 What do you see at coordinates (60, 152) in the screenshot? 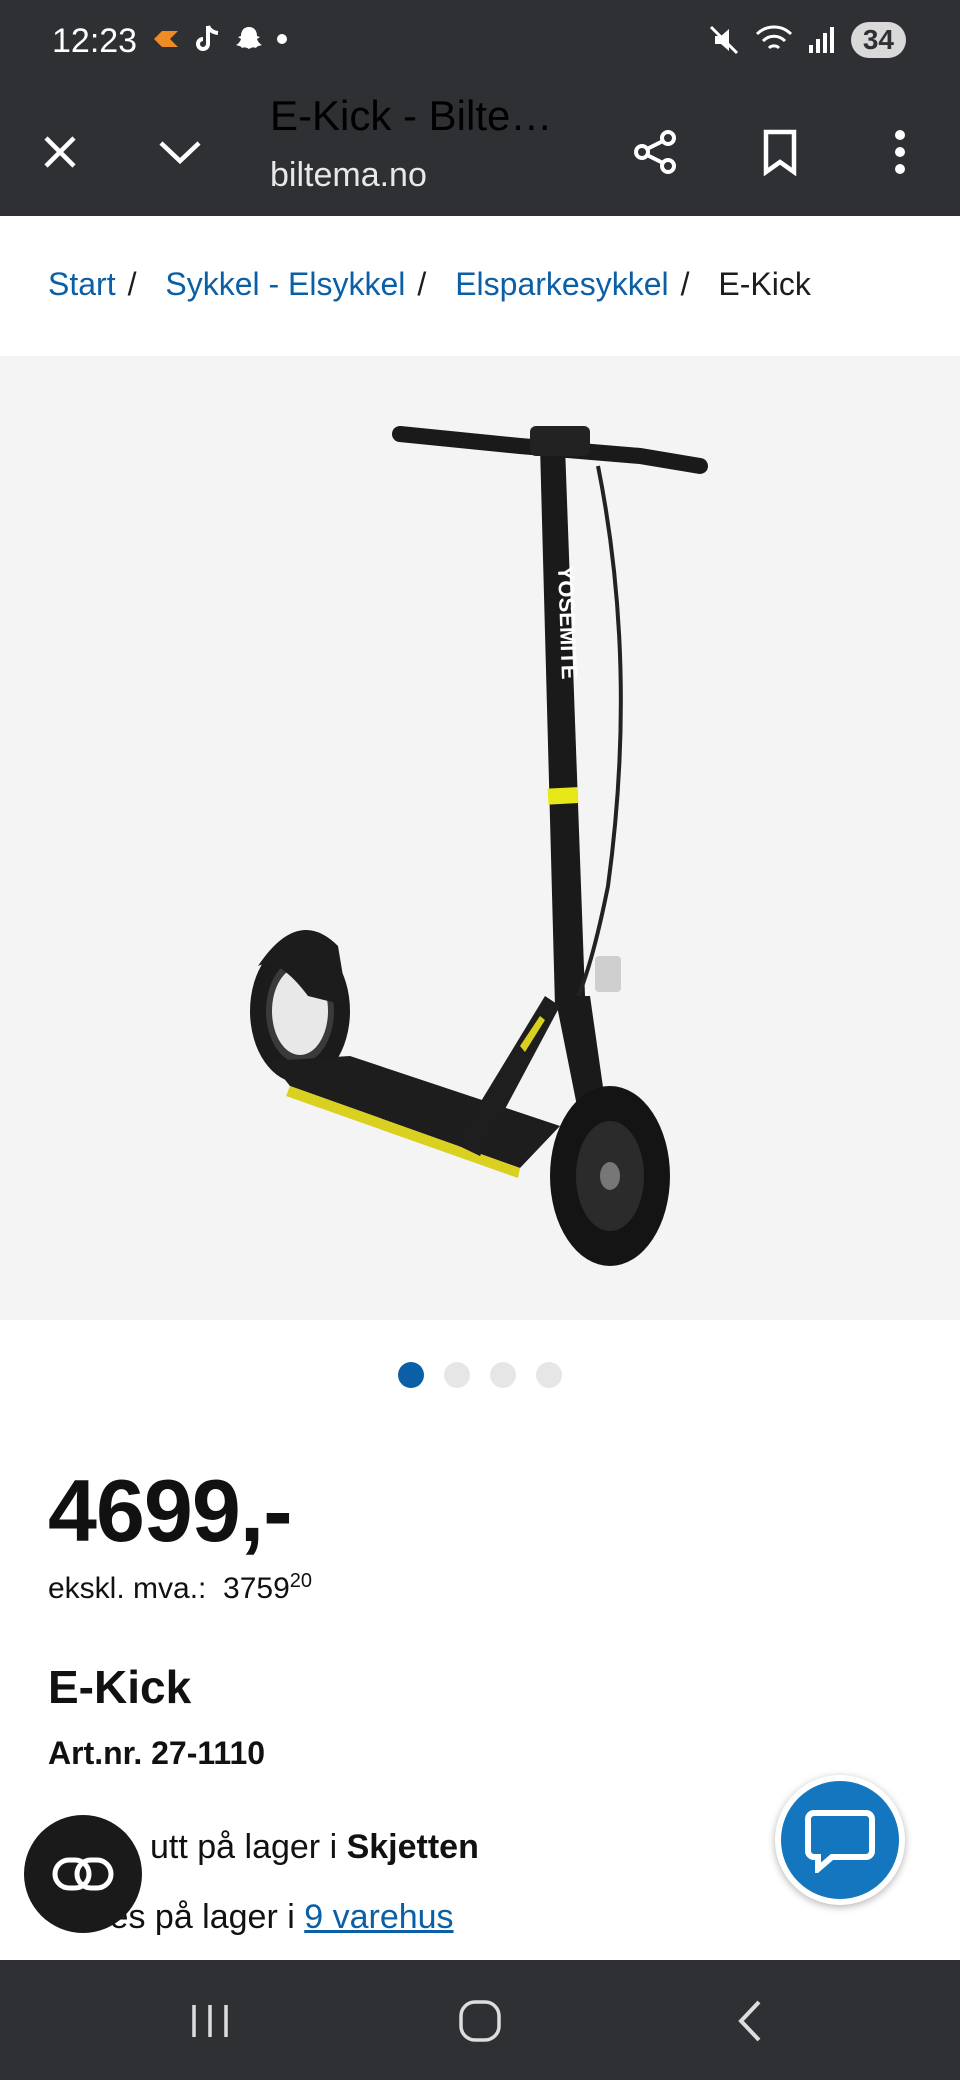
I see `close-icon` at bounding box center [60, 152].